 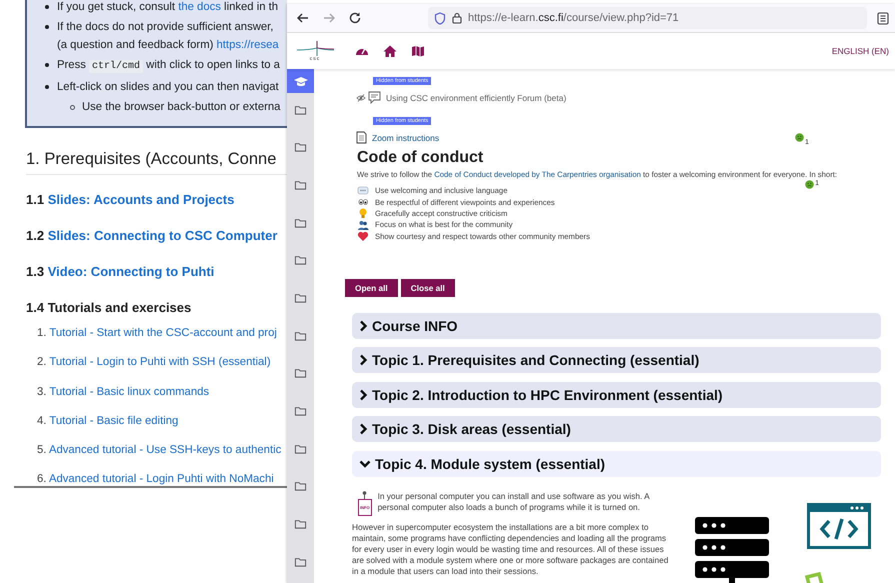 What do you see at coordinates (616, 463) in the screenshot?
I see `section-header: Topic 4. Module system (essential)` at bounding box center [616, 463].